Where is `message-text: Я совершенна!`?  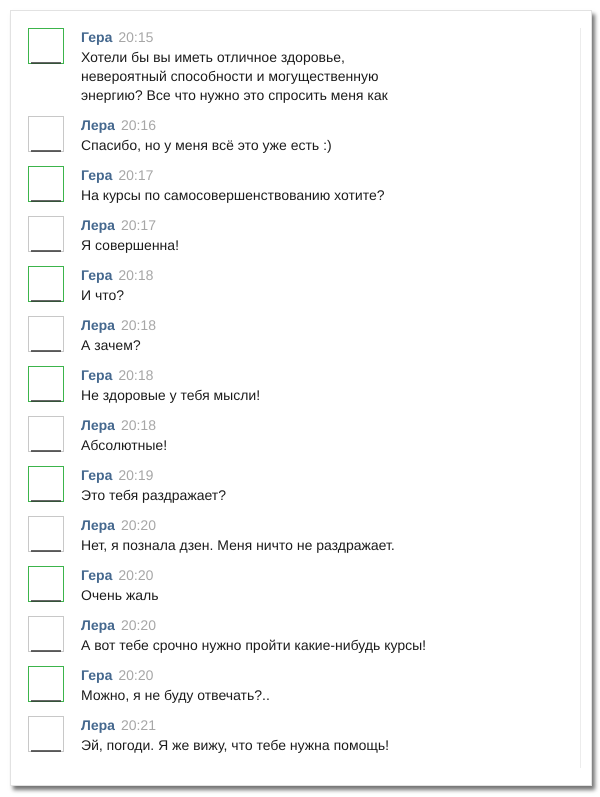 message-text: Я совершенна! is located at coordinates (130, 245).